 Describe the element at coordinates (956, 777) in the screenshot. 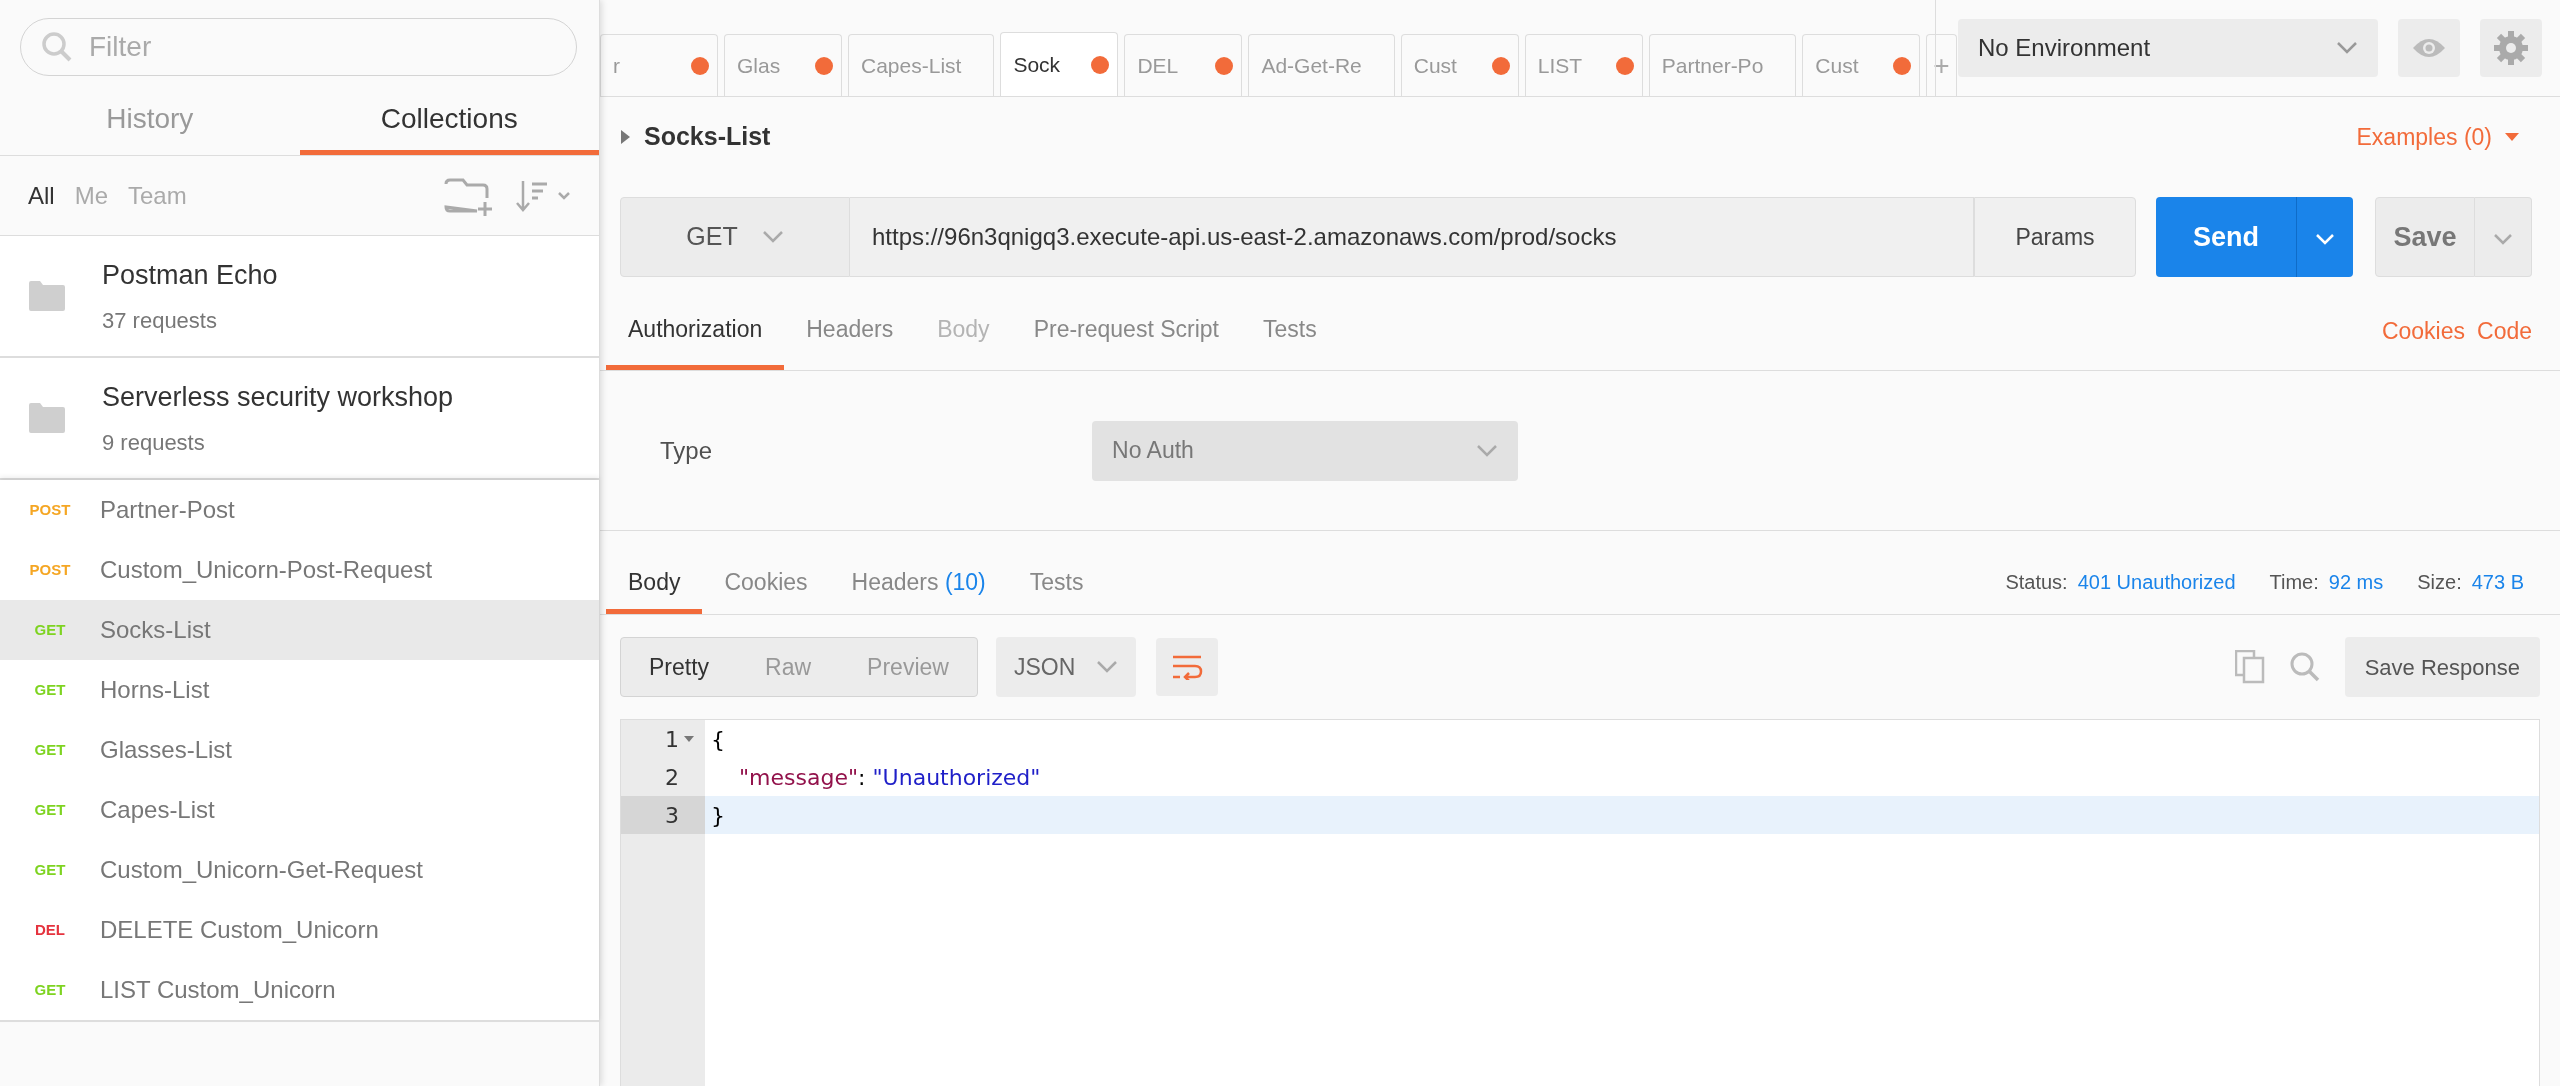

I see `code-token: "Unauthorized"` at that location.